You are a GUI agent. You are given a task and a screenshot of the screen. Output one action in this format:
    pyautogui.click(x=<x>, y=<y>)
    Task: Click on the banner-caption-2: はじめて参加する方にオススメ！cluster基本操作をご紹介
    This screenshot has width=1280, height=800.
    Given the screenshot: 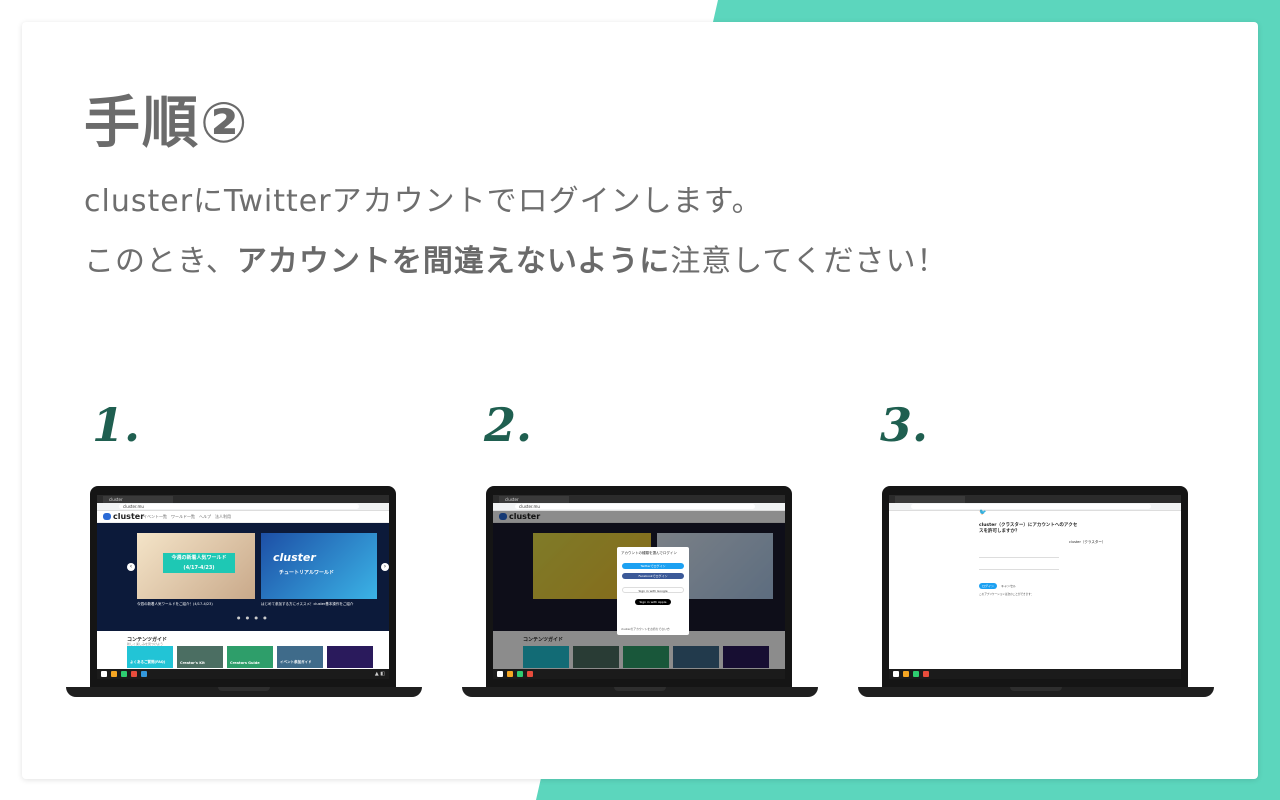 What is the action you would take?
    pyautogui.click(x=307, y=604)
    